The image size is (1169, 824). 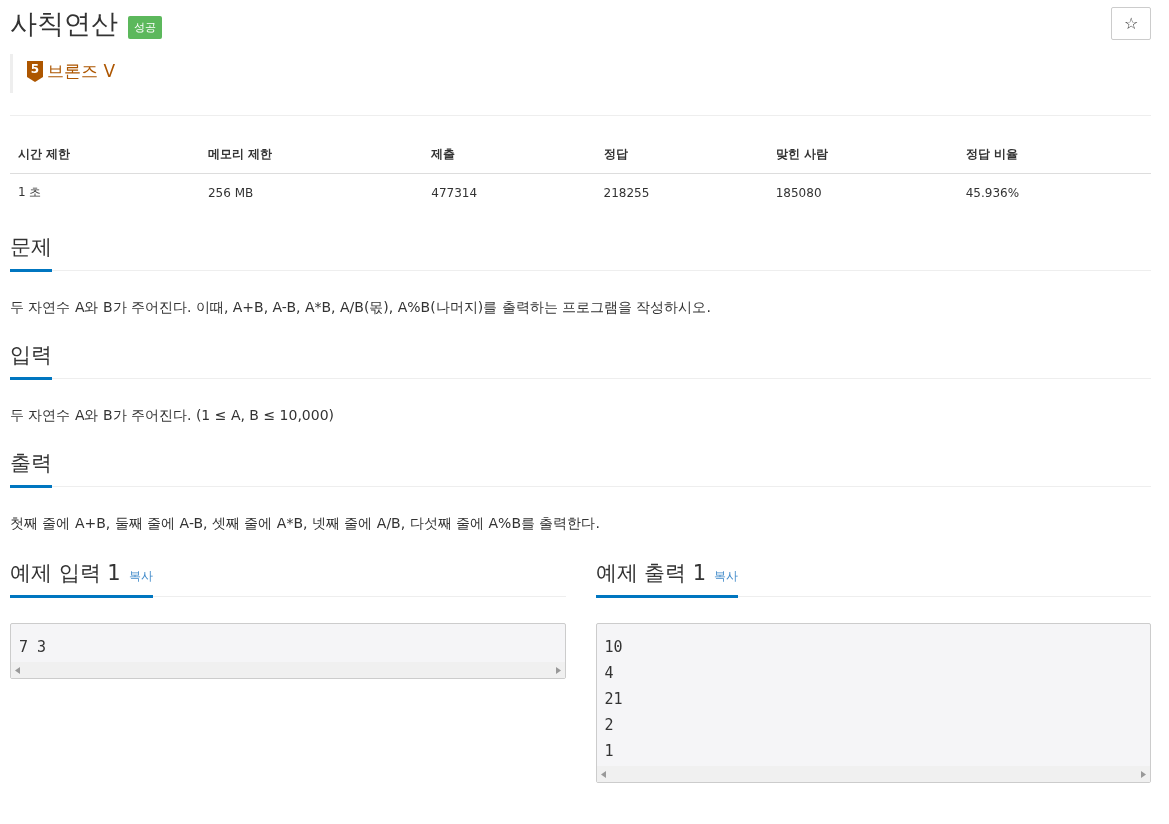 I want to click on tier-link: 브론즈 V, so click(x=81, y=71).